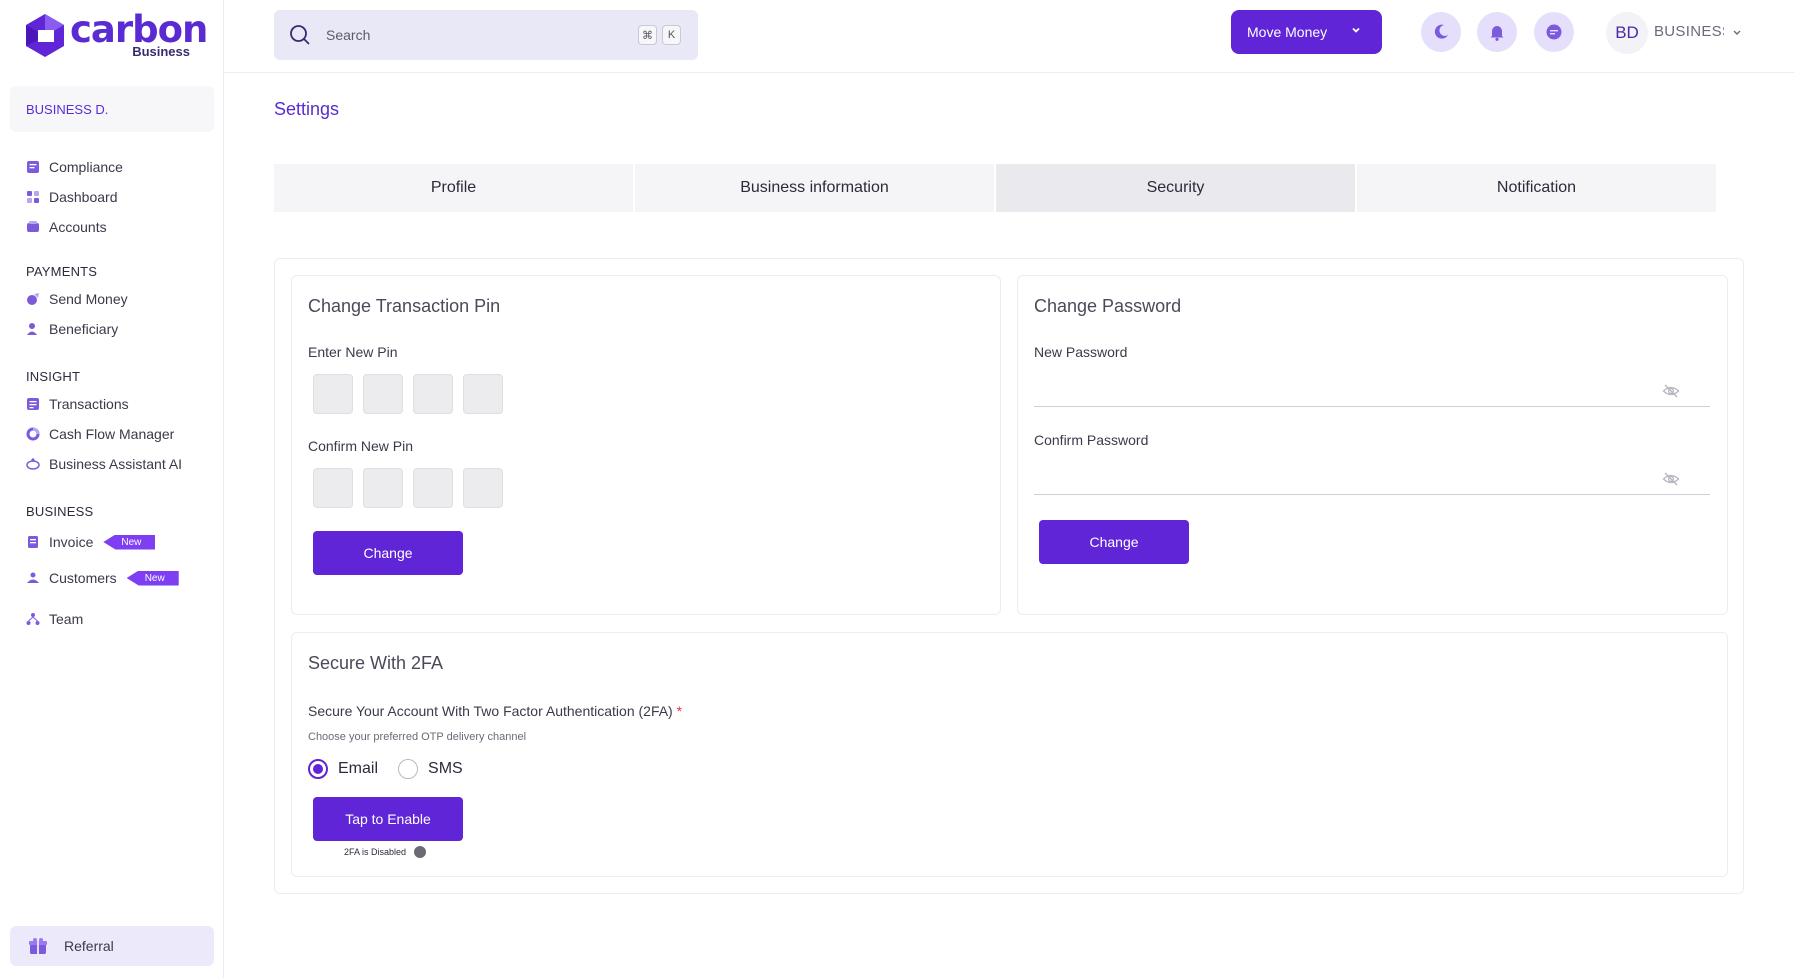  Describe the element at coordinates (445, 769) in the screenshot. I see `sms-option-label: SMS` at that location.